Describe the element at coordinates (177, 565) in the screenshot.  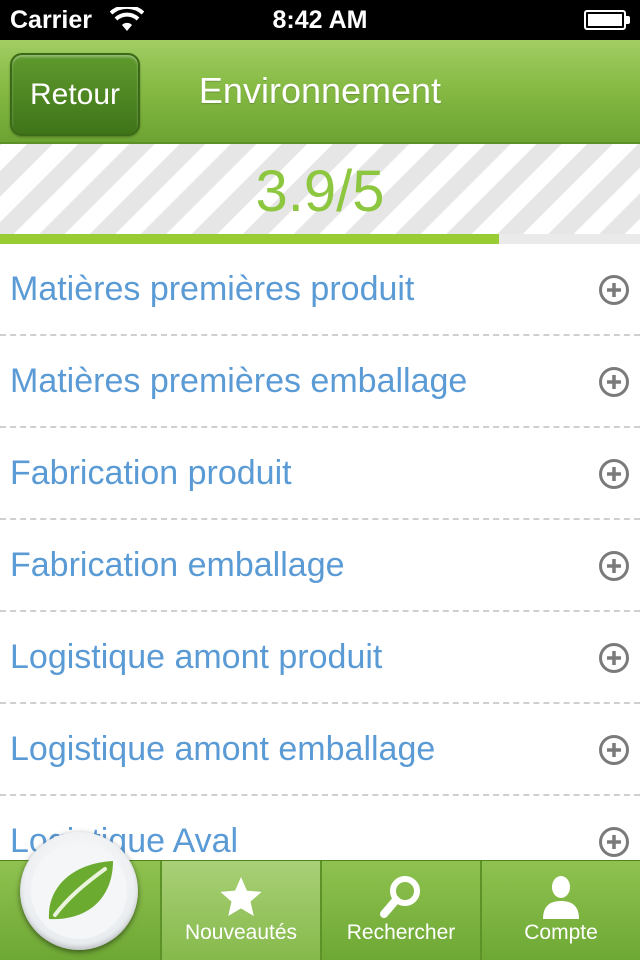
I see `list-item-label: Fabrication emballage` at that location.